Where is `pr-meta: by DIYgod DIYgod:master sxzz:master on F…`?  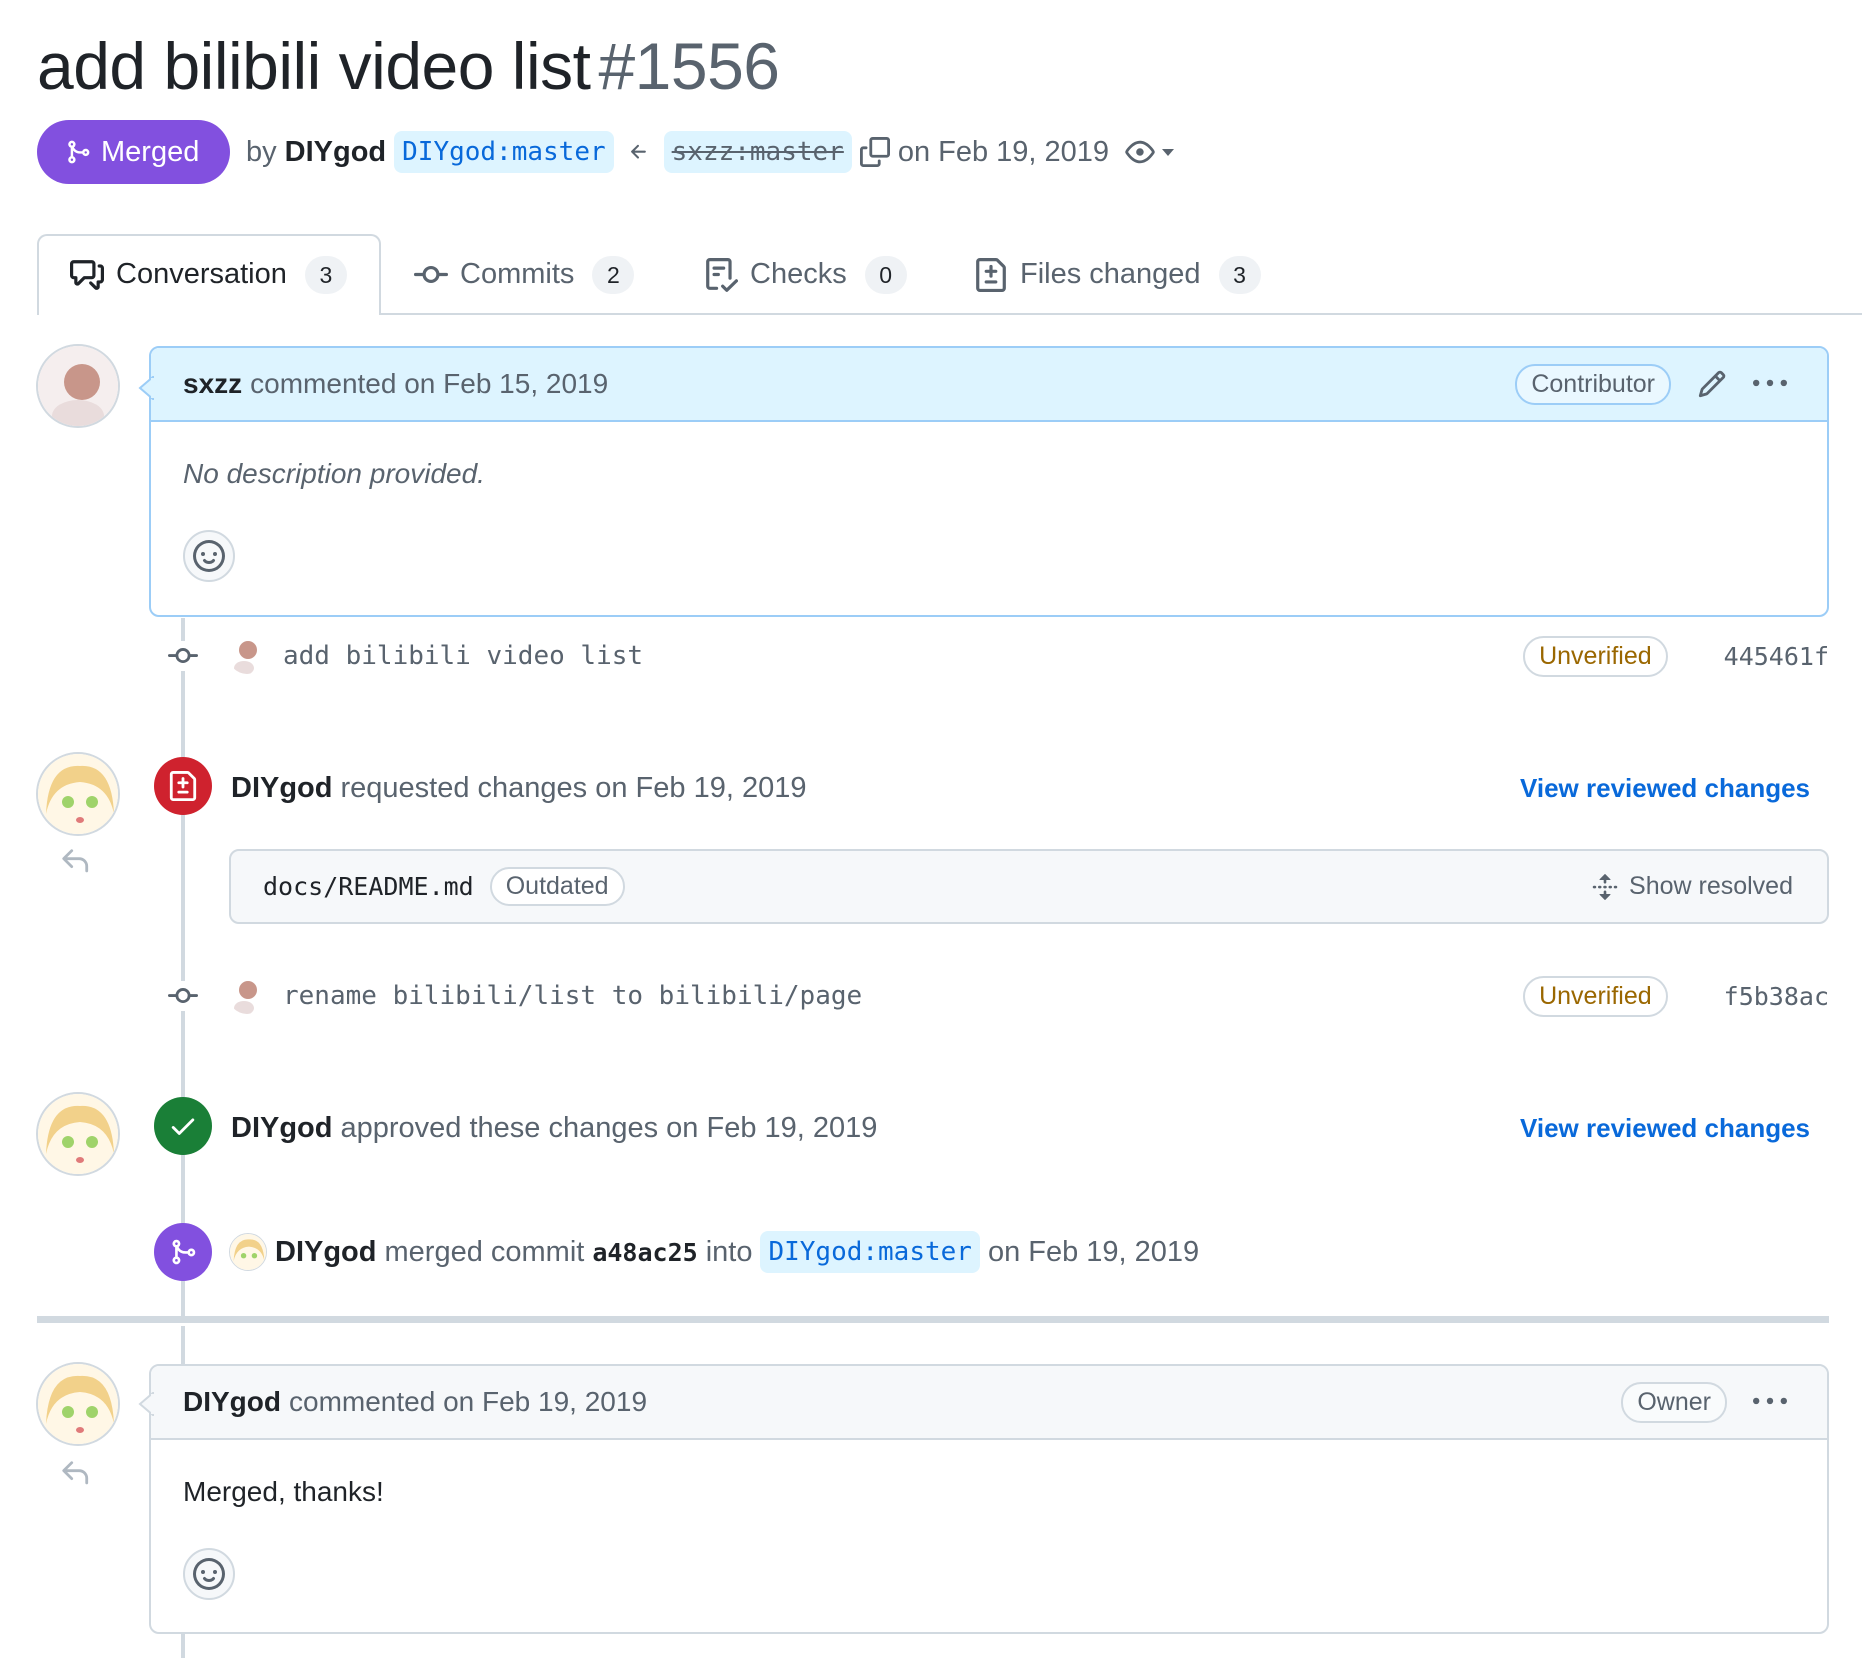 pr-meta: by DIYgod DIYgod:master sxzz:master on F… is located at coordinates (710, 152).